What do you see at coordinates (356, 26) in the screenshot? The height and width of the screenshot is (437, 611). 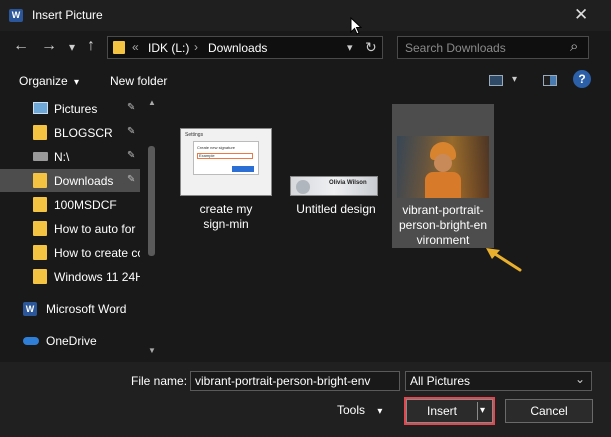 I see `mouse-cursor-icon` at bounding box center [356, 26].